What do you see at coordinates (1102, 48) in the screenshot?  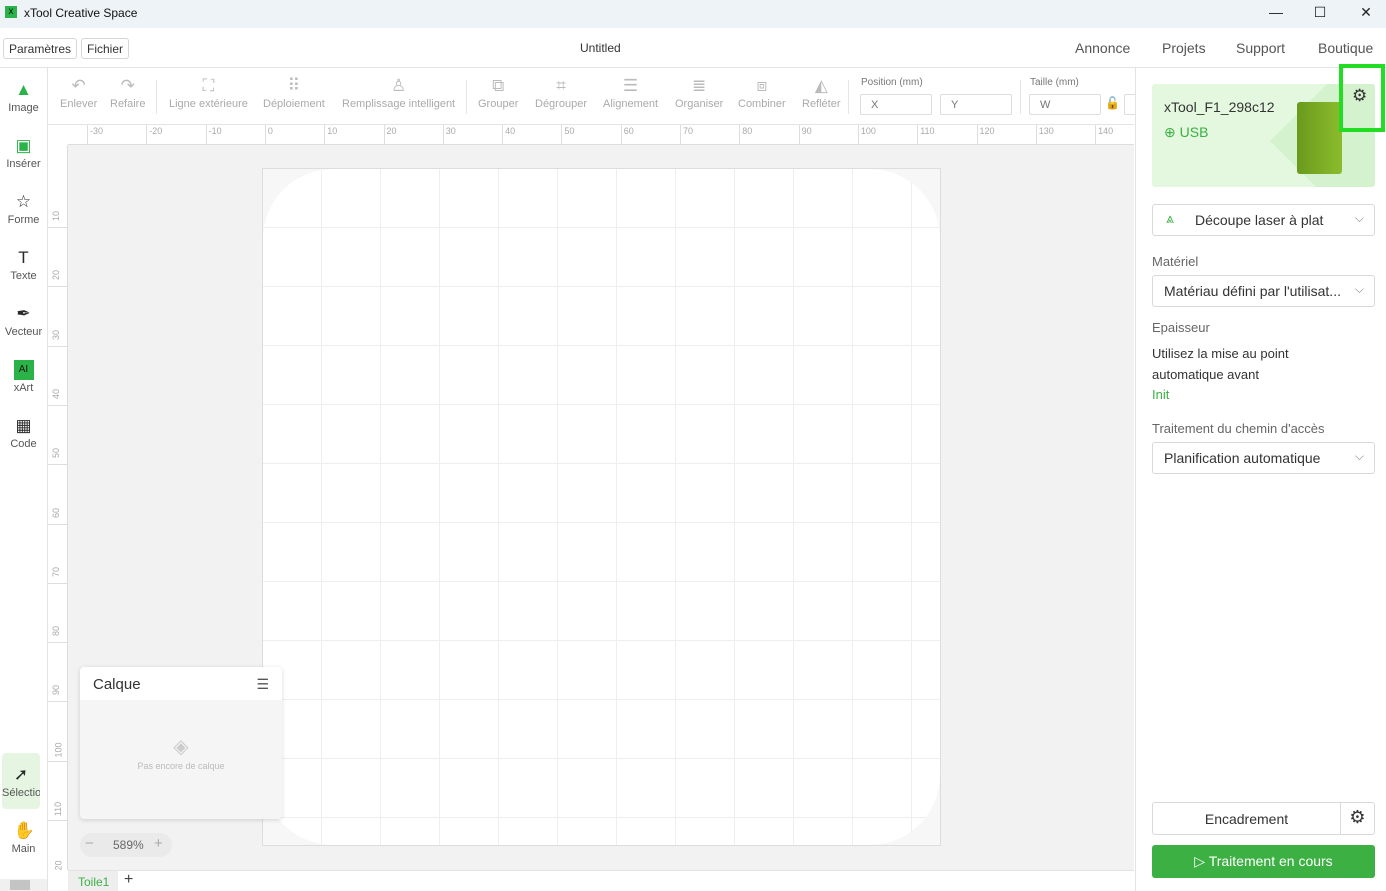 I see `announce-link: Annonce` at bounding box center [1102, 48].